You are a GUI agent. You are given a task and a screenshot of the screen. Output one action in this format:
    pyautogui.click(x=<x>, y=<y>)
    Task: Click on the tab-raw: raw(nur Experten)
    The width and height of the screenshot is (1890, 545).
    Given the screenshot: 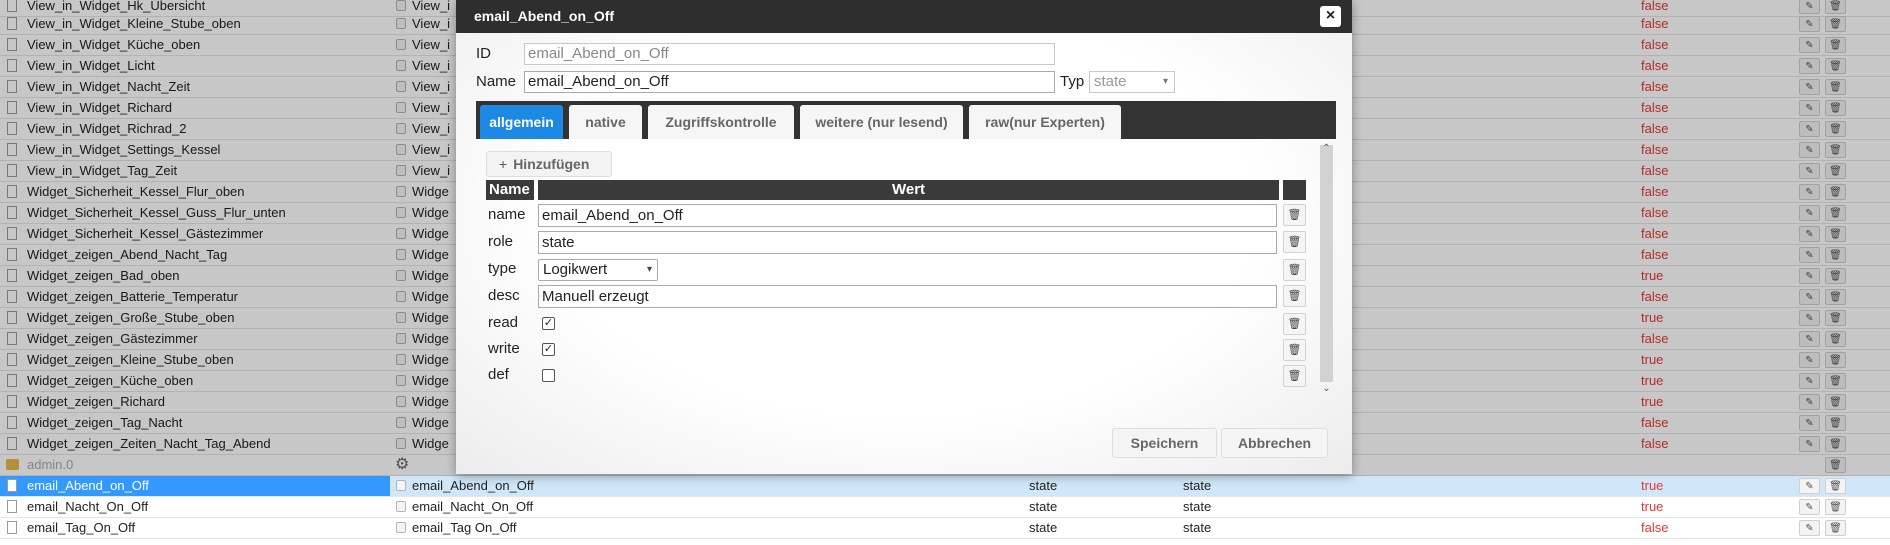 What is the action you would take?
    pyautogui.click(x=1045, y=122)
    